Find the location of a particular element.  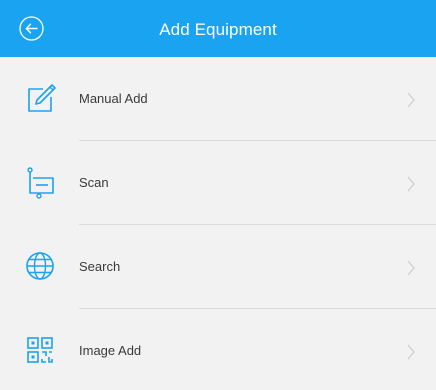

header-bar: Add Equipment is located at coordinates (218, 28).